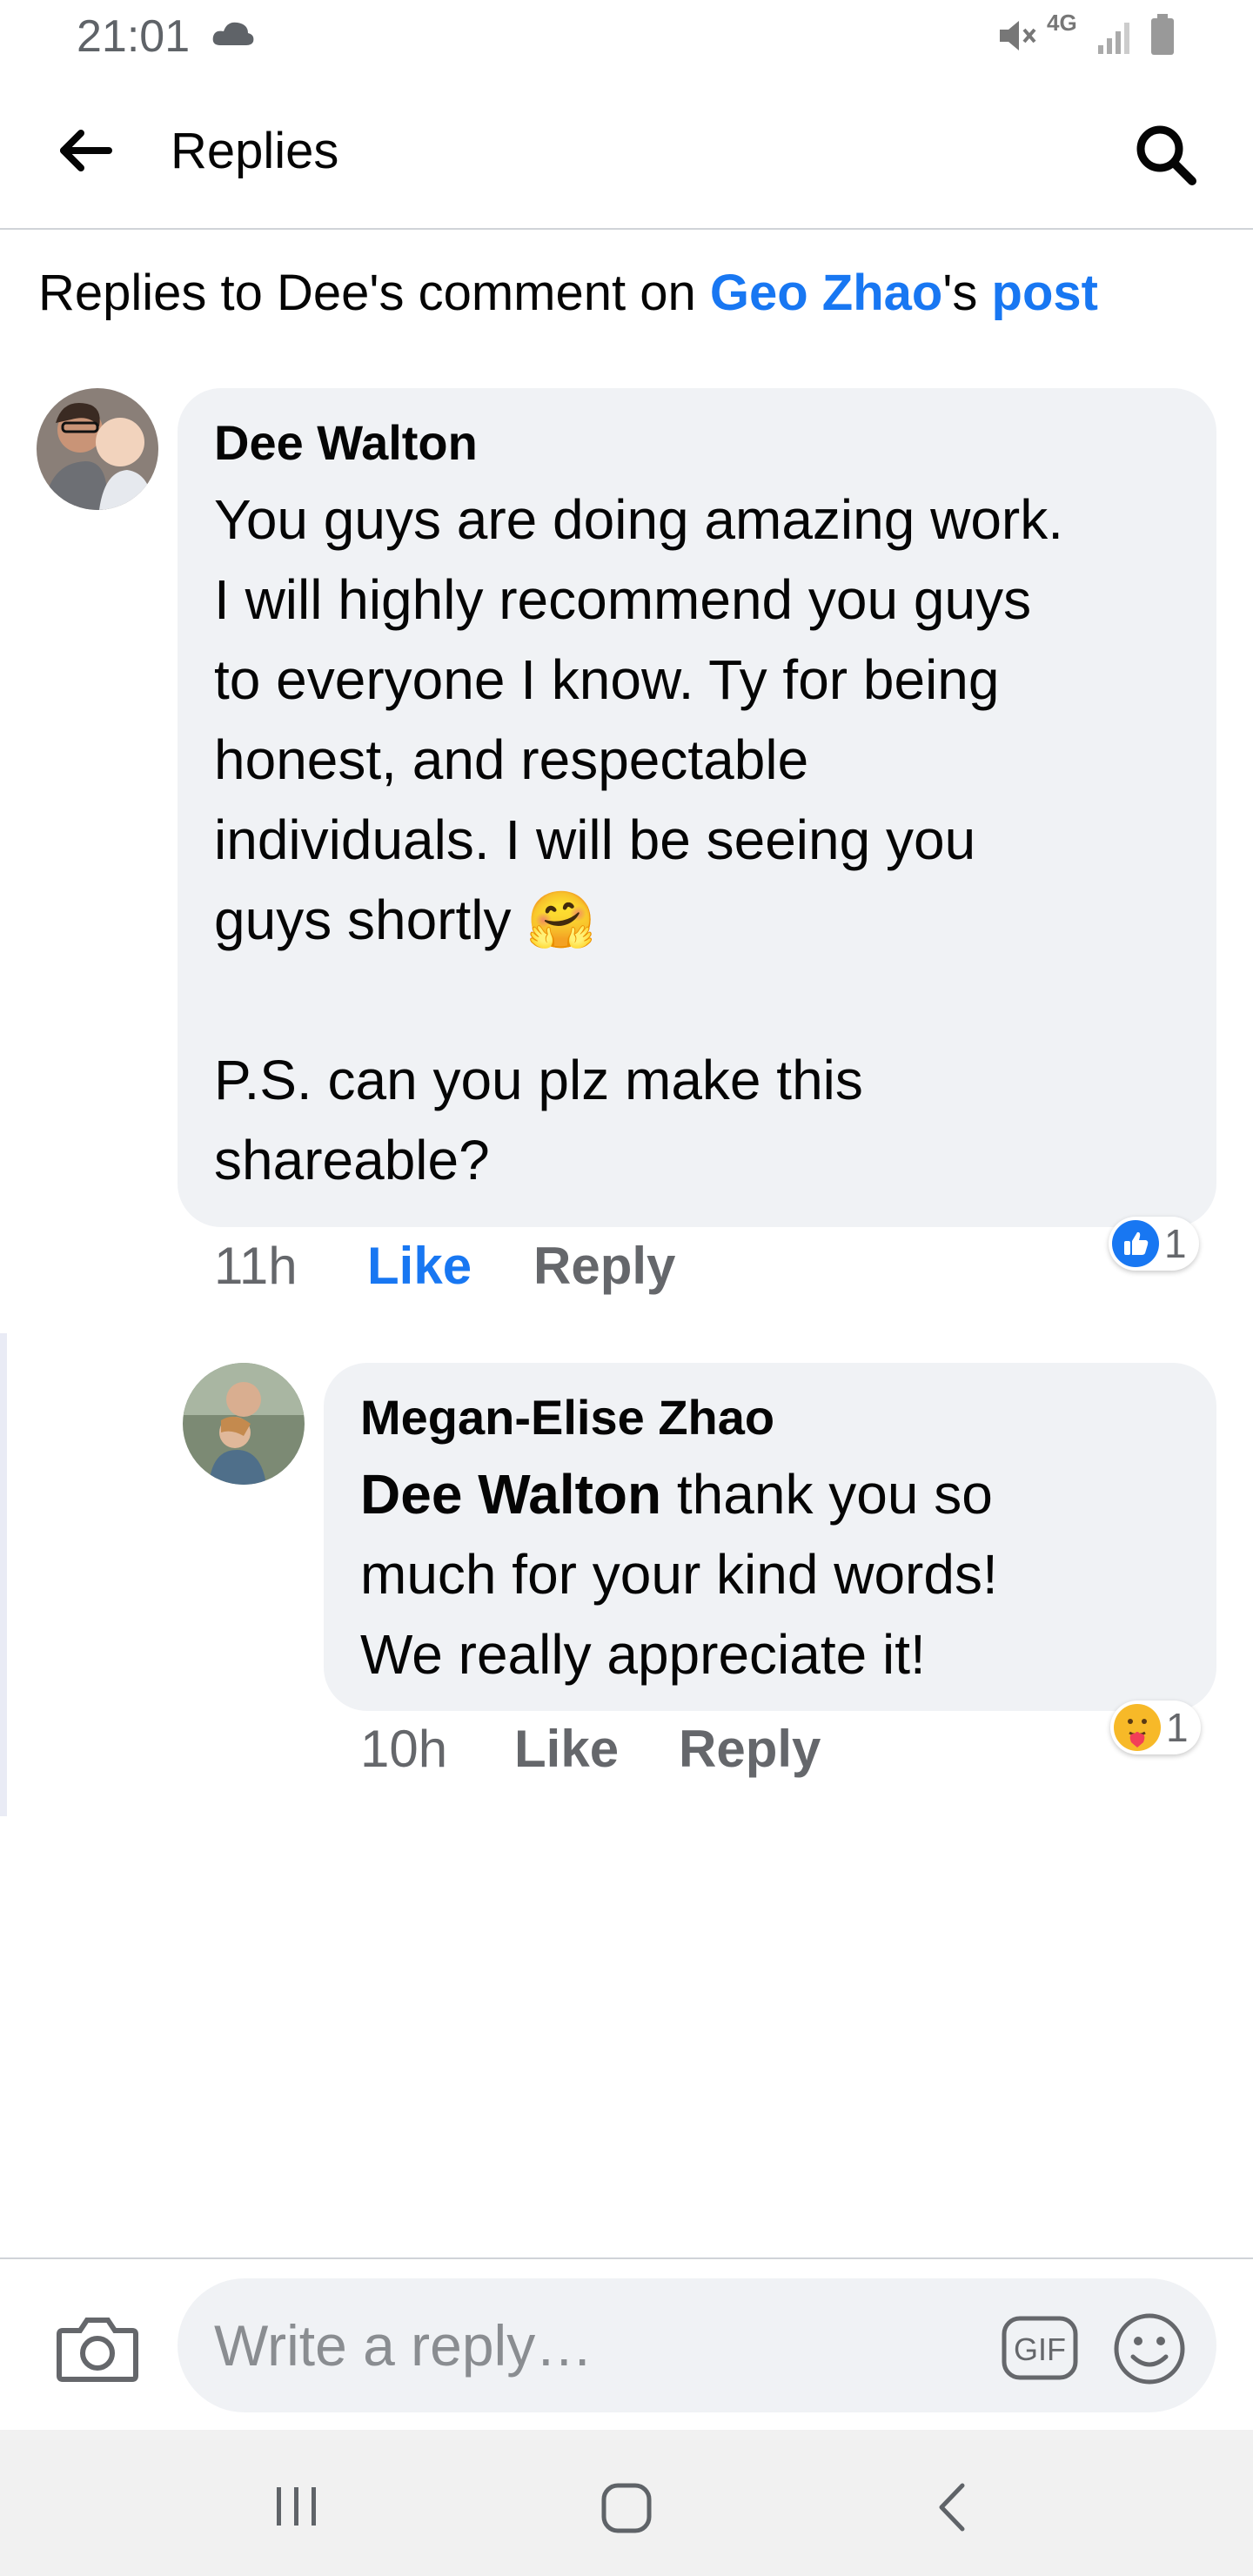 The image size is (1253, 2576). I want to click on thread-indicator, so click(4, 1574).